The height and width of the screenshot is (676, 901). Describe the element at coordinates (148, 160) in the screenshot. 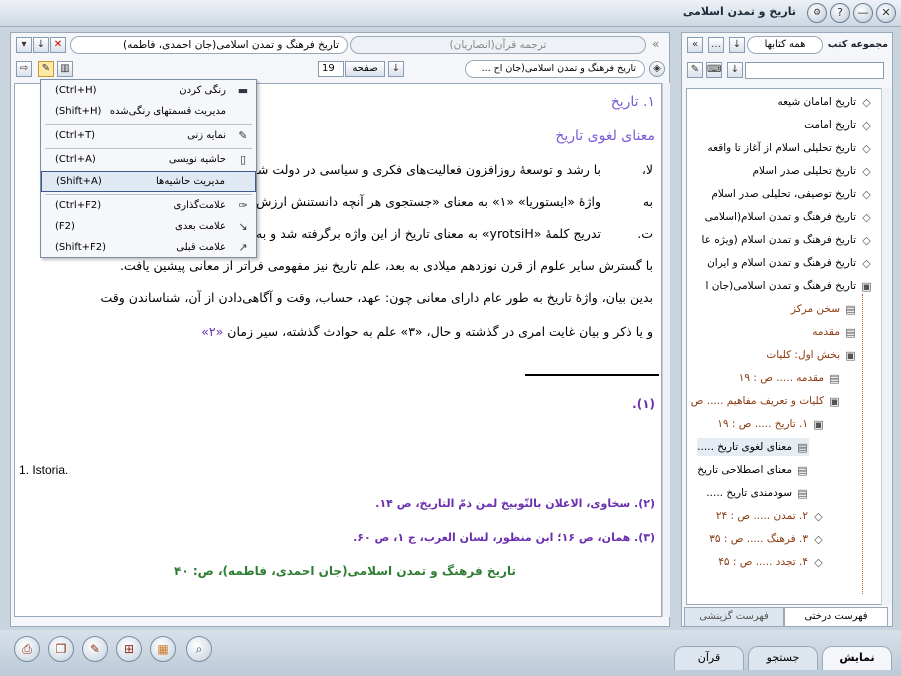

I see `menu-item-annotate: ▯ حاشیه نویسی (Ctrl+A)` at that location.